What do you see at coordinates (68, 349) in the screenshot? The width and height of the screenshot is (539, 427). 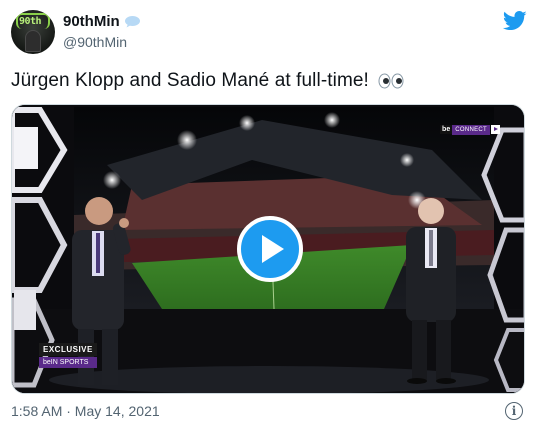 I see `exclusive-label: EXCLUSIVE` at bounding box center [68, 349].